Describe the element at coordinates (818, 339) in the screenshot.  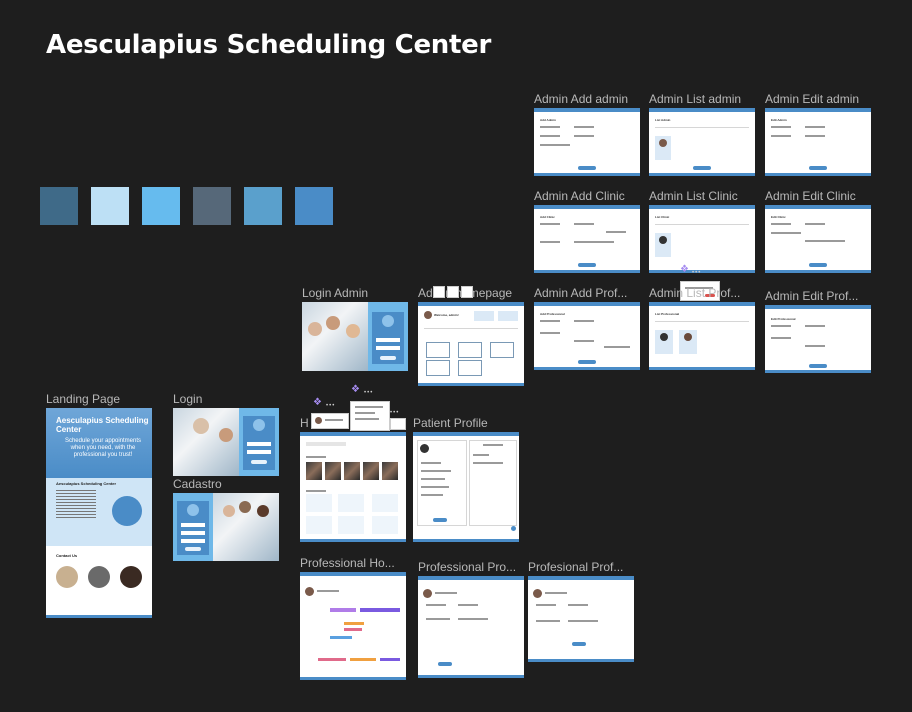
I see `frame-admin-edit-prof: Edit Professional` at that location.